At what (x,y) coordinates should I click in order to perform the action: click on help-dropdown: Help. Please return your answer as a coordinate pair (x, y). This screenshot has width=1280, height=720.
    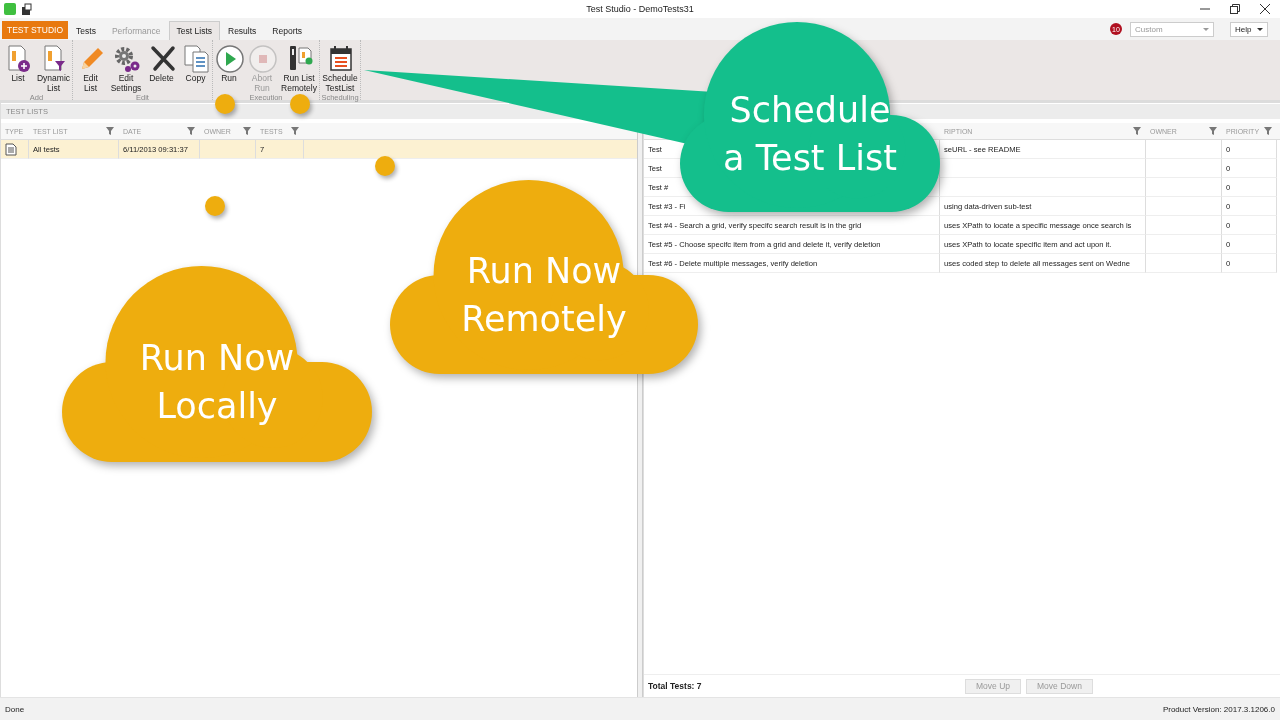
    Looking at the image, I should click on (1249, 29).